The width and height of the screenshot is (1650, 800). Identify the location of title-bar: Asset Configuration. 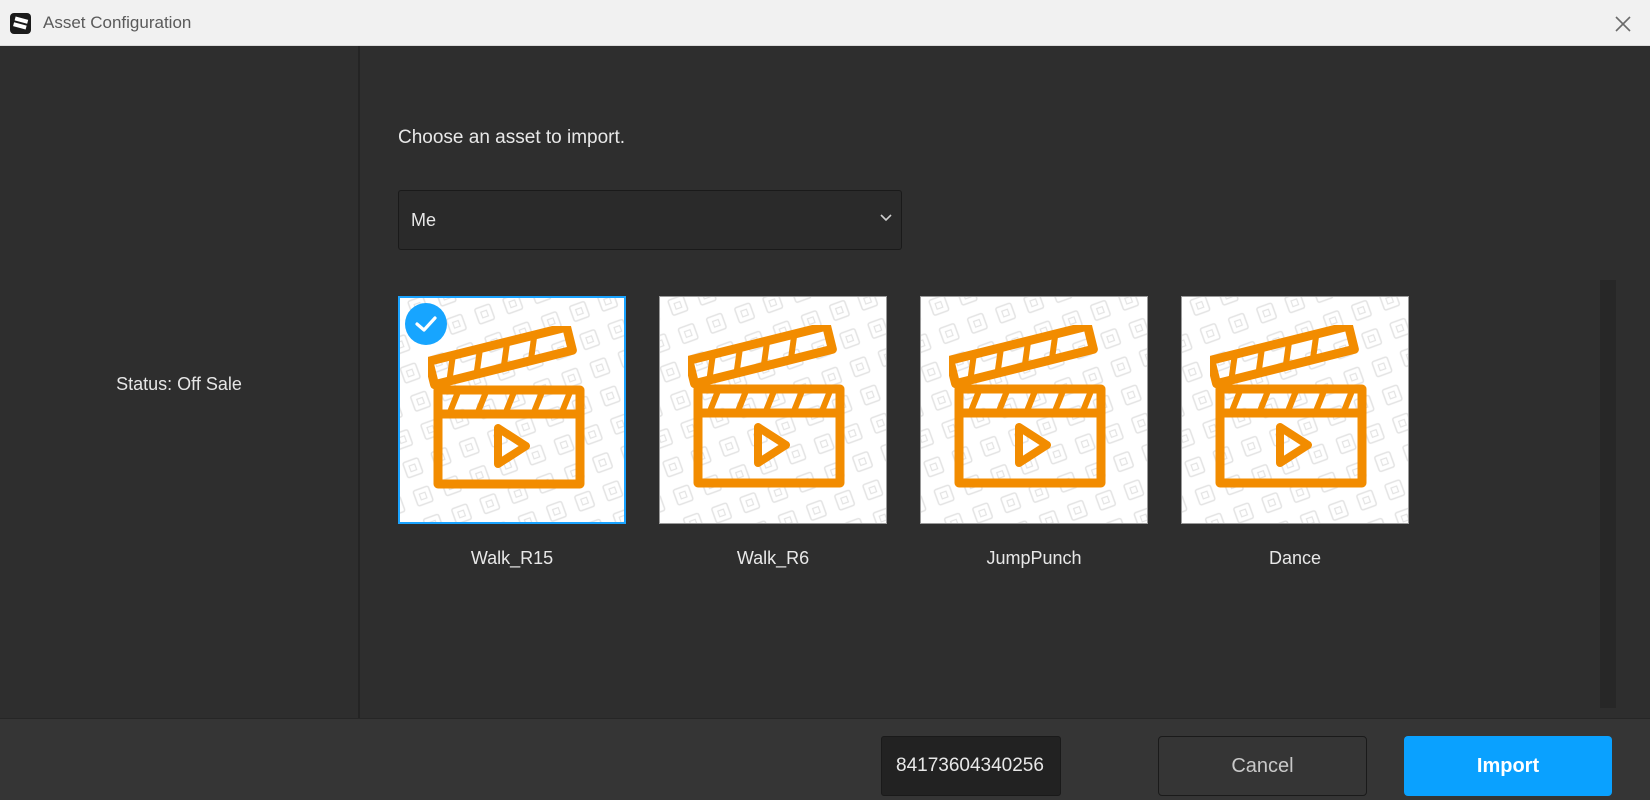
(825, 23).